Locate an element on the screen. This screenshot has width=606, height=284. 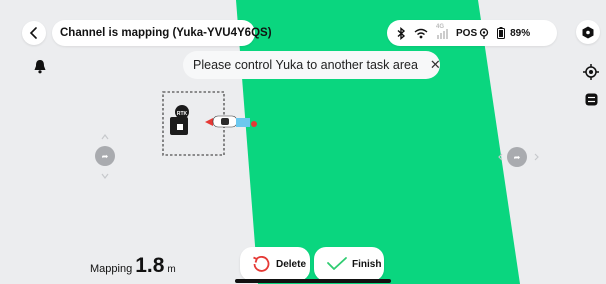
check-icon is located at coordinates (337, 263).